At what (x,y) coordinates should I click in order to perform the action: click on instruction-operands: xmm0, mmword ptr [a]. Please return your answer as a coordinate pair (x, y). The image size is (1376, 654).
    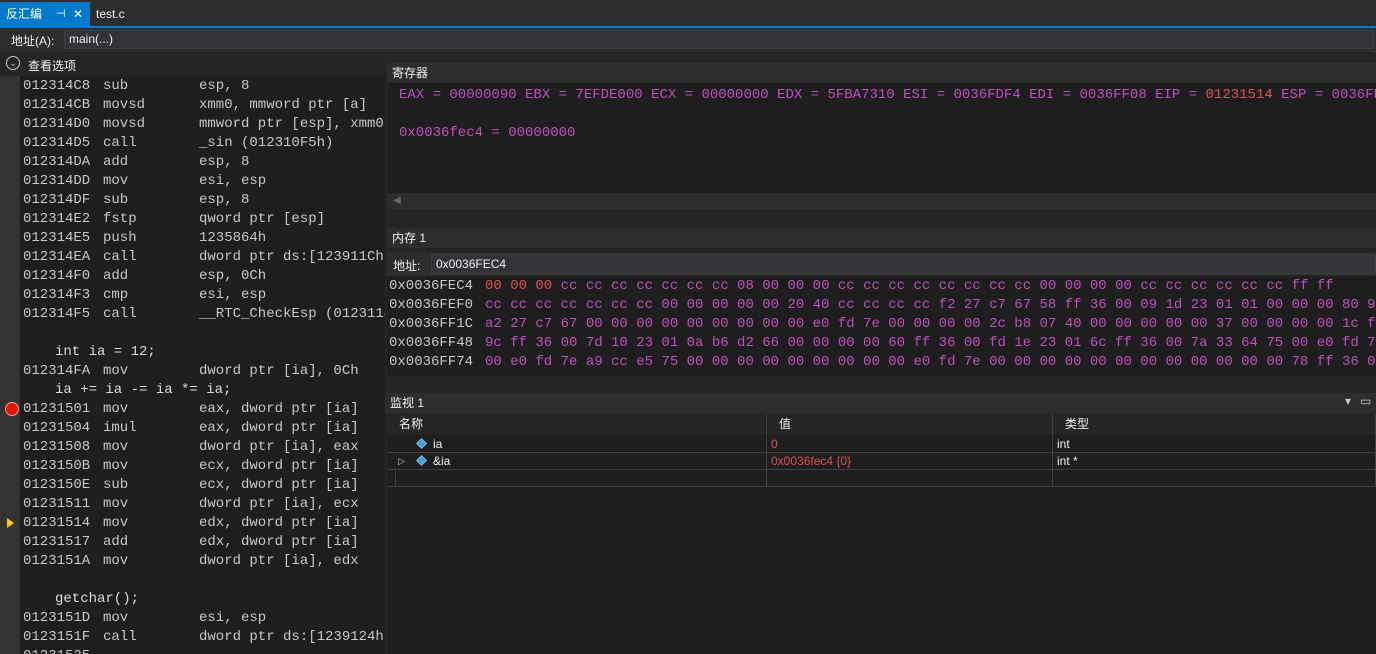
    Looking at the image, I should click on (283, 105).